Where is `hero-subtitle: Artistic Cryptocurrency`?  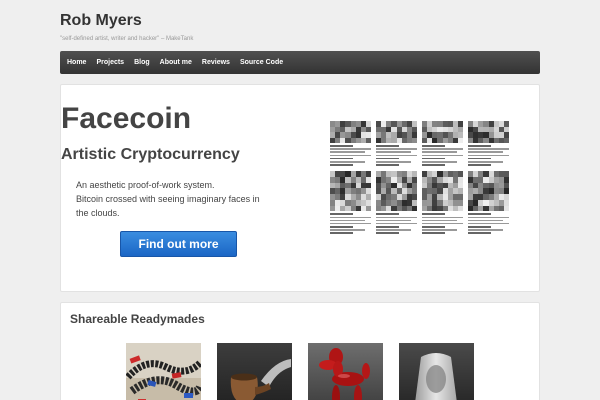
hero-subtitle: Artistic Cryptocurrency is located at coordinates (150, 154).